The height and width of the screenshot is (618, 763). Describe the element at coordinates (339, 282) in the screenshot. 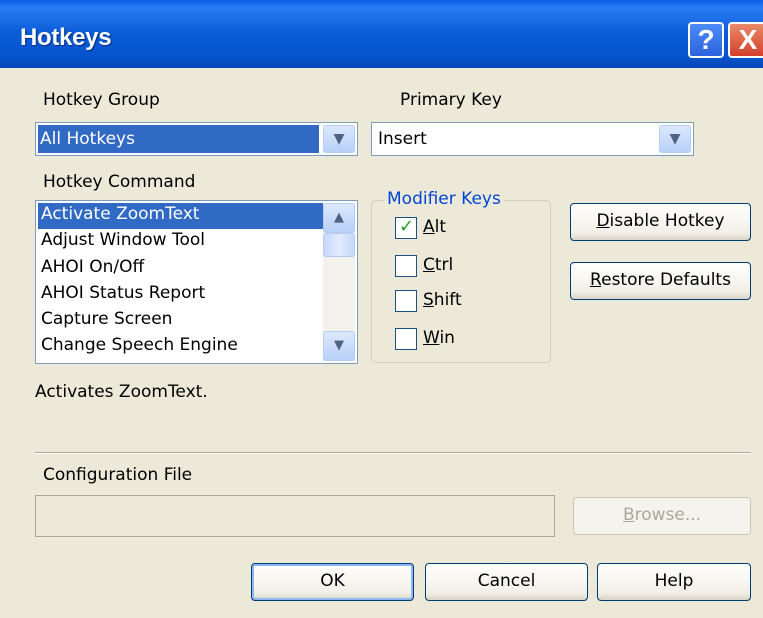

I see `list-scrollbar: ▲ ▼` at that location.